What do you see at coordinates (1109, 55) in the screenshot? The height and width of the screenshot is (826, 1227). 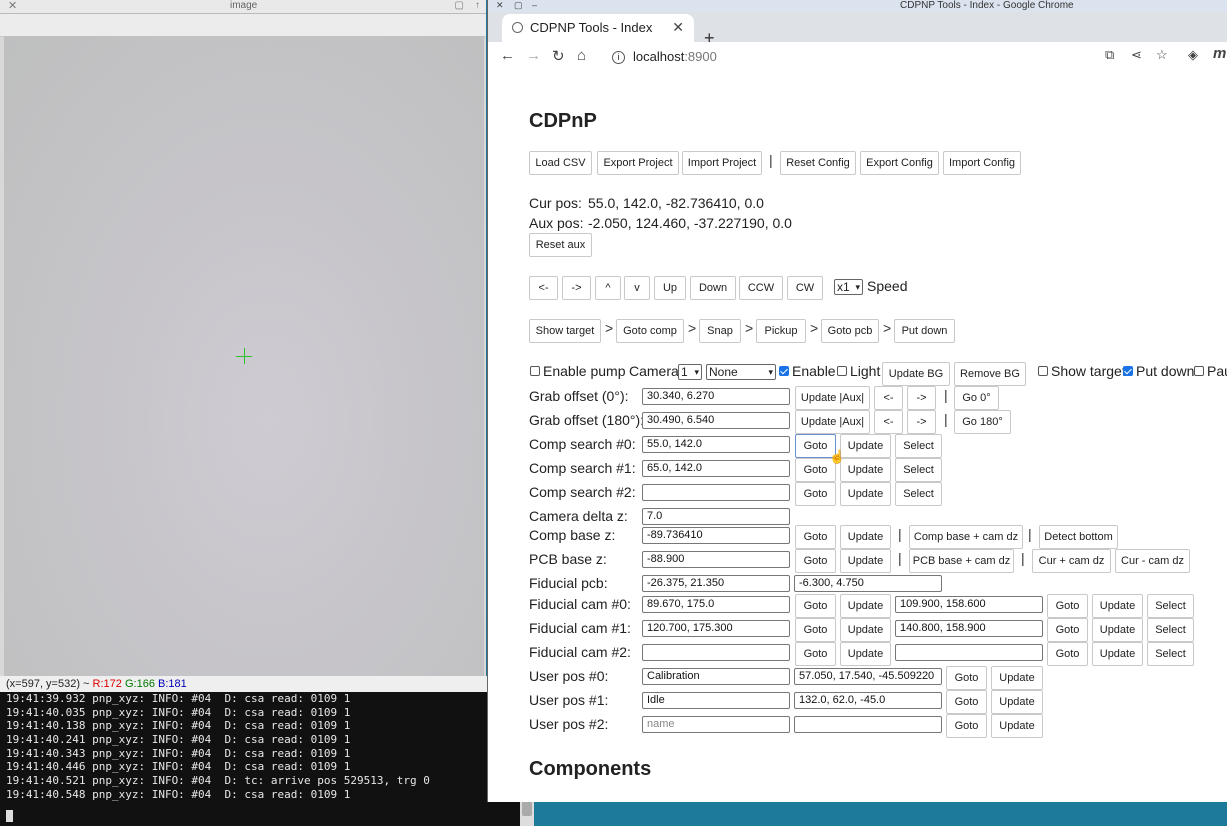 I see `open-external-icon: ⧉` at bounding box center [1109, 55].